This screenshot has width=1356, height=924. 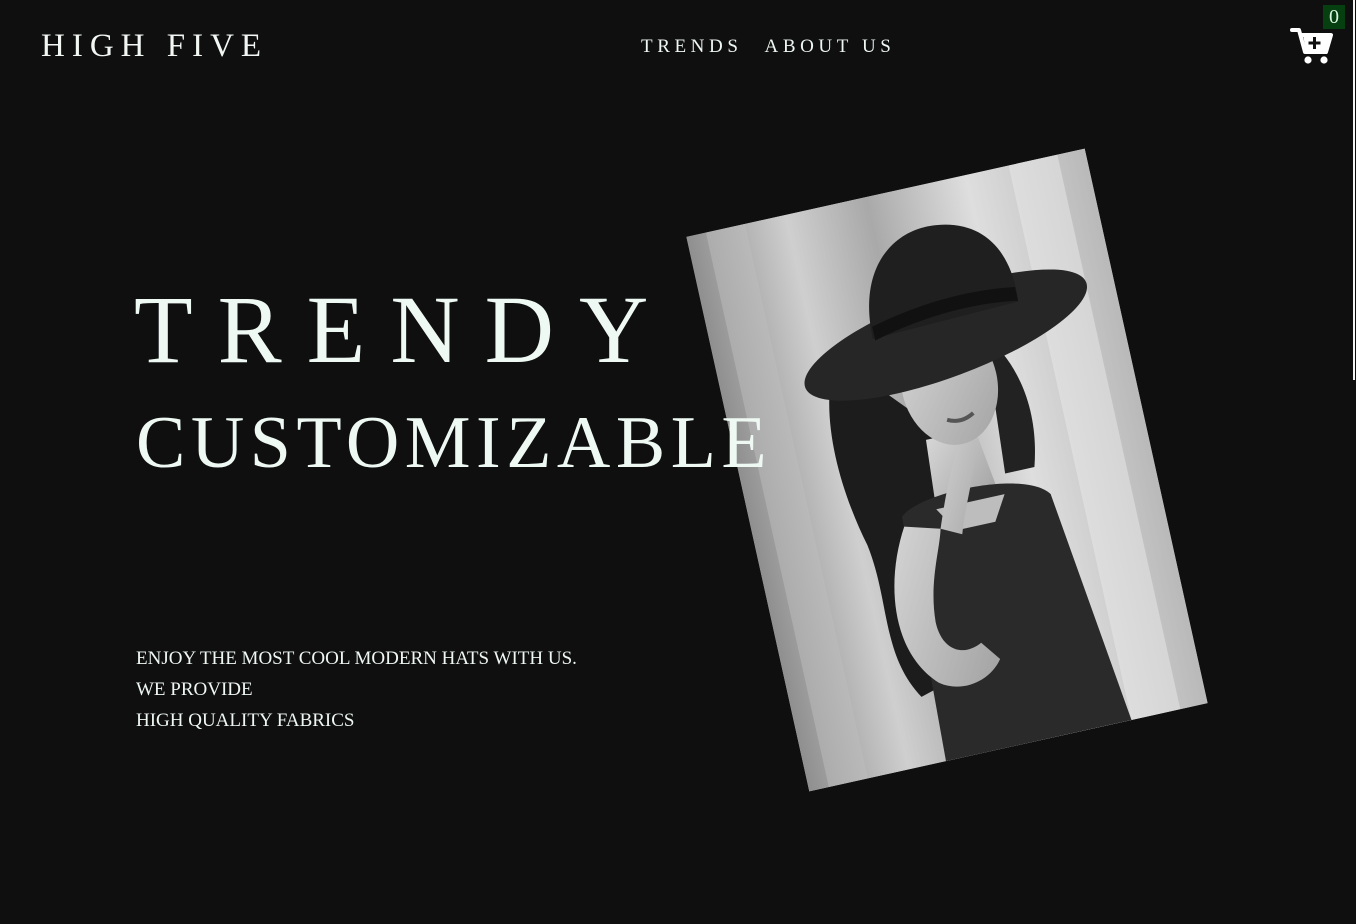 What do you see at coordinates (356, 658) in the screenshot?
I see `tagline-line-1: ENJOY THE MOST COOL MODERN HATS WITH US.` at bounding box center [356, 658].